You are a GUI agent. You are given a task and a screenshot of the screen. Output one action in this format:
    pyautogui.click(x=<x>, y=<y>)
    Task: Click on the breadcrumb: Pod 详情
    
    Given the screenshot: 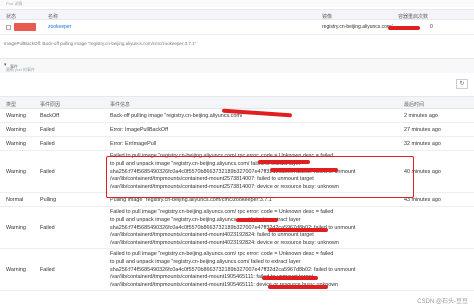 What is the action you would take?
    pyautogui.click(x=14, y=3)
    